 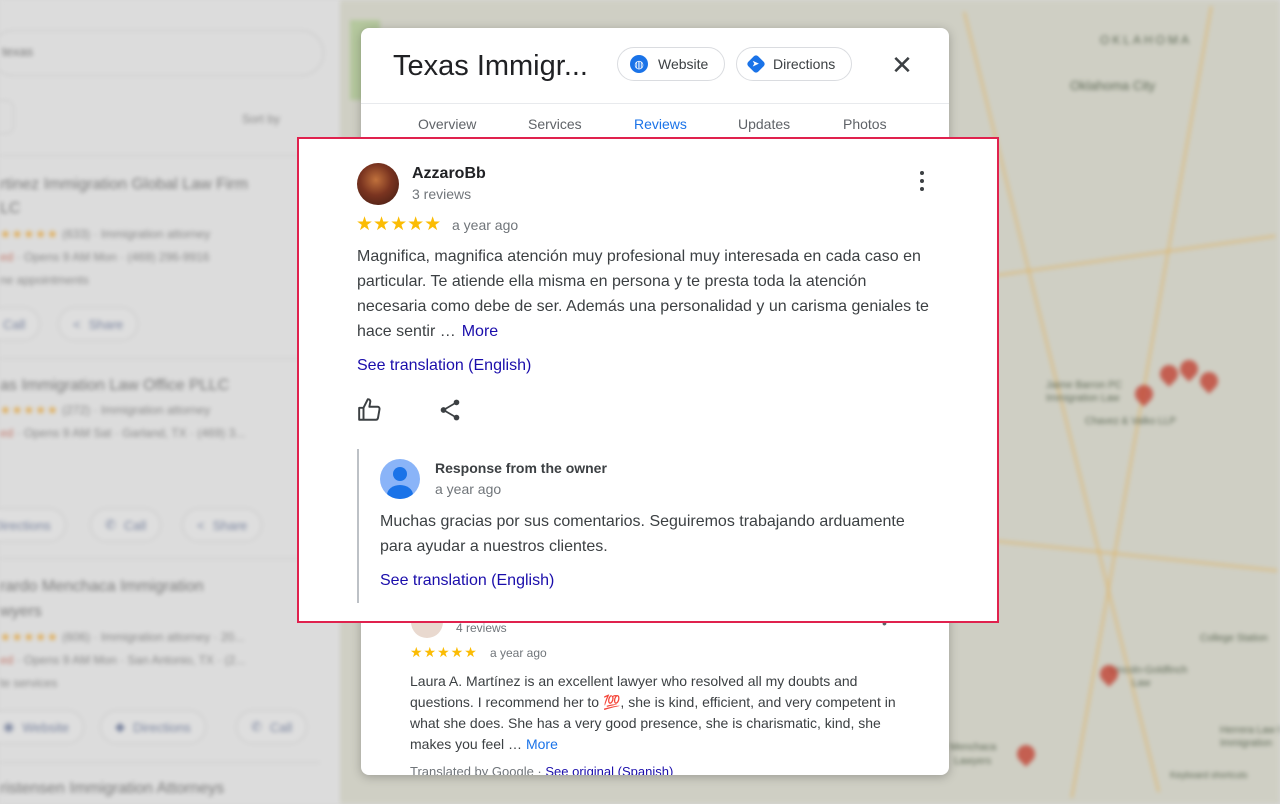 What do you see at coordinates (1083, 398) in the screenshot?
I see `map-label-firm: Immigration Law` at bounding box center [1083, 398].